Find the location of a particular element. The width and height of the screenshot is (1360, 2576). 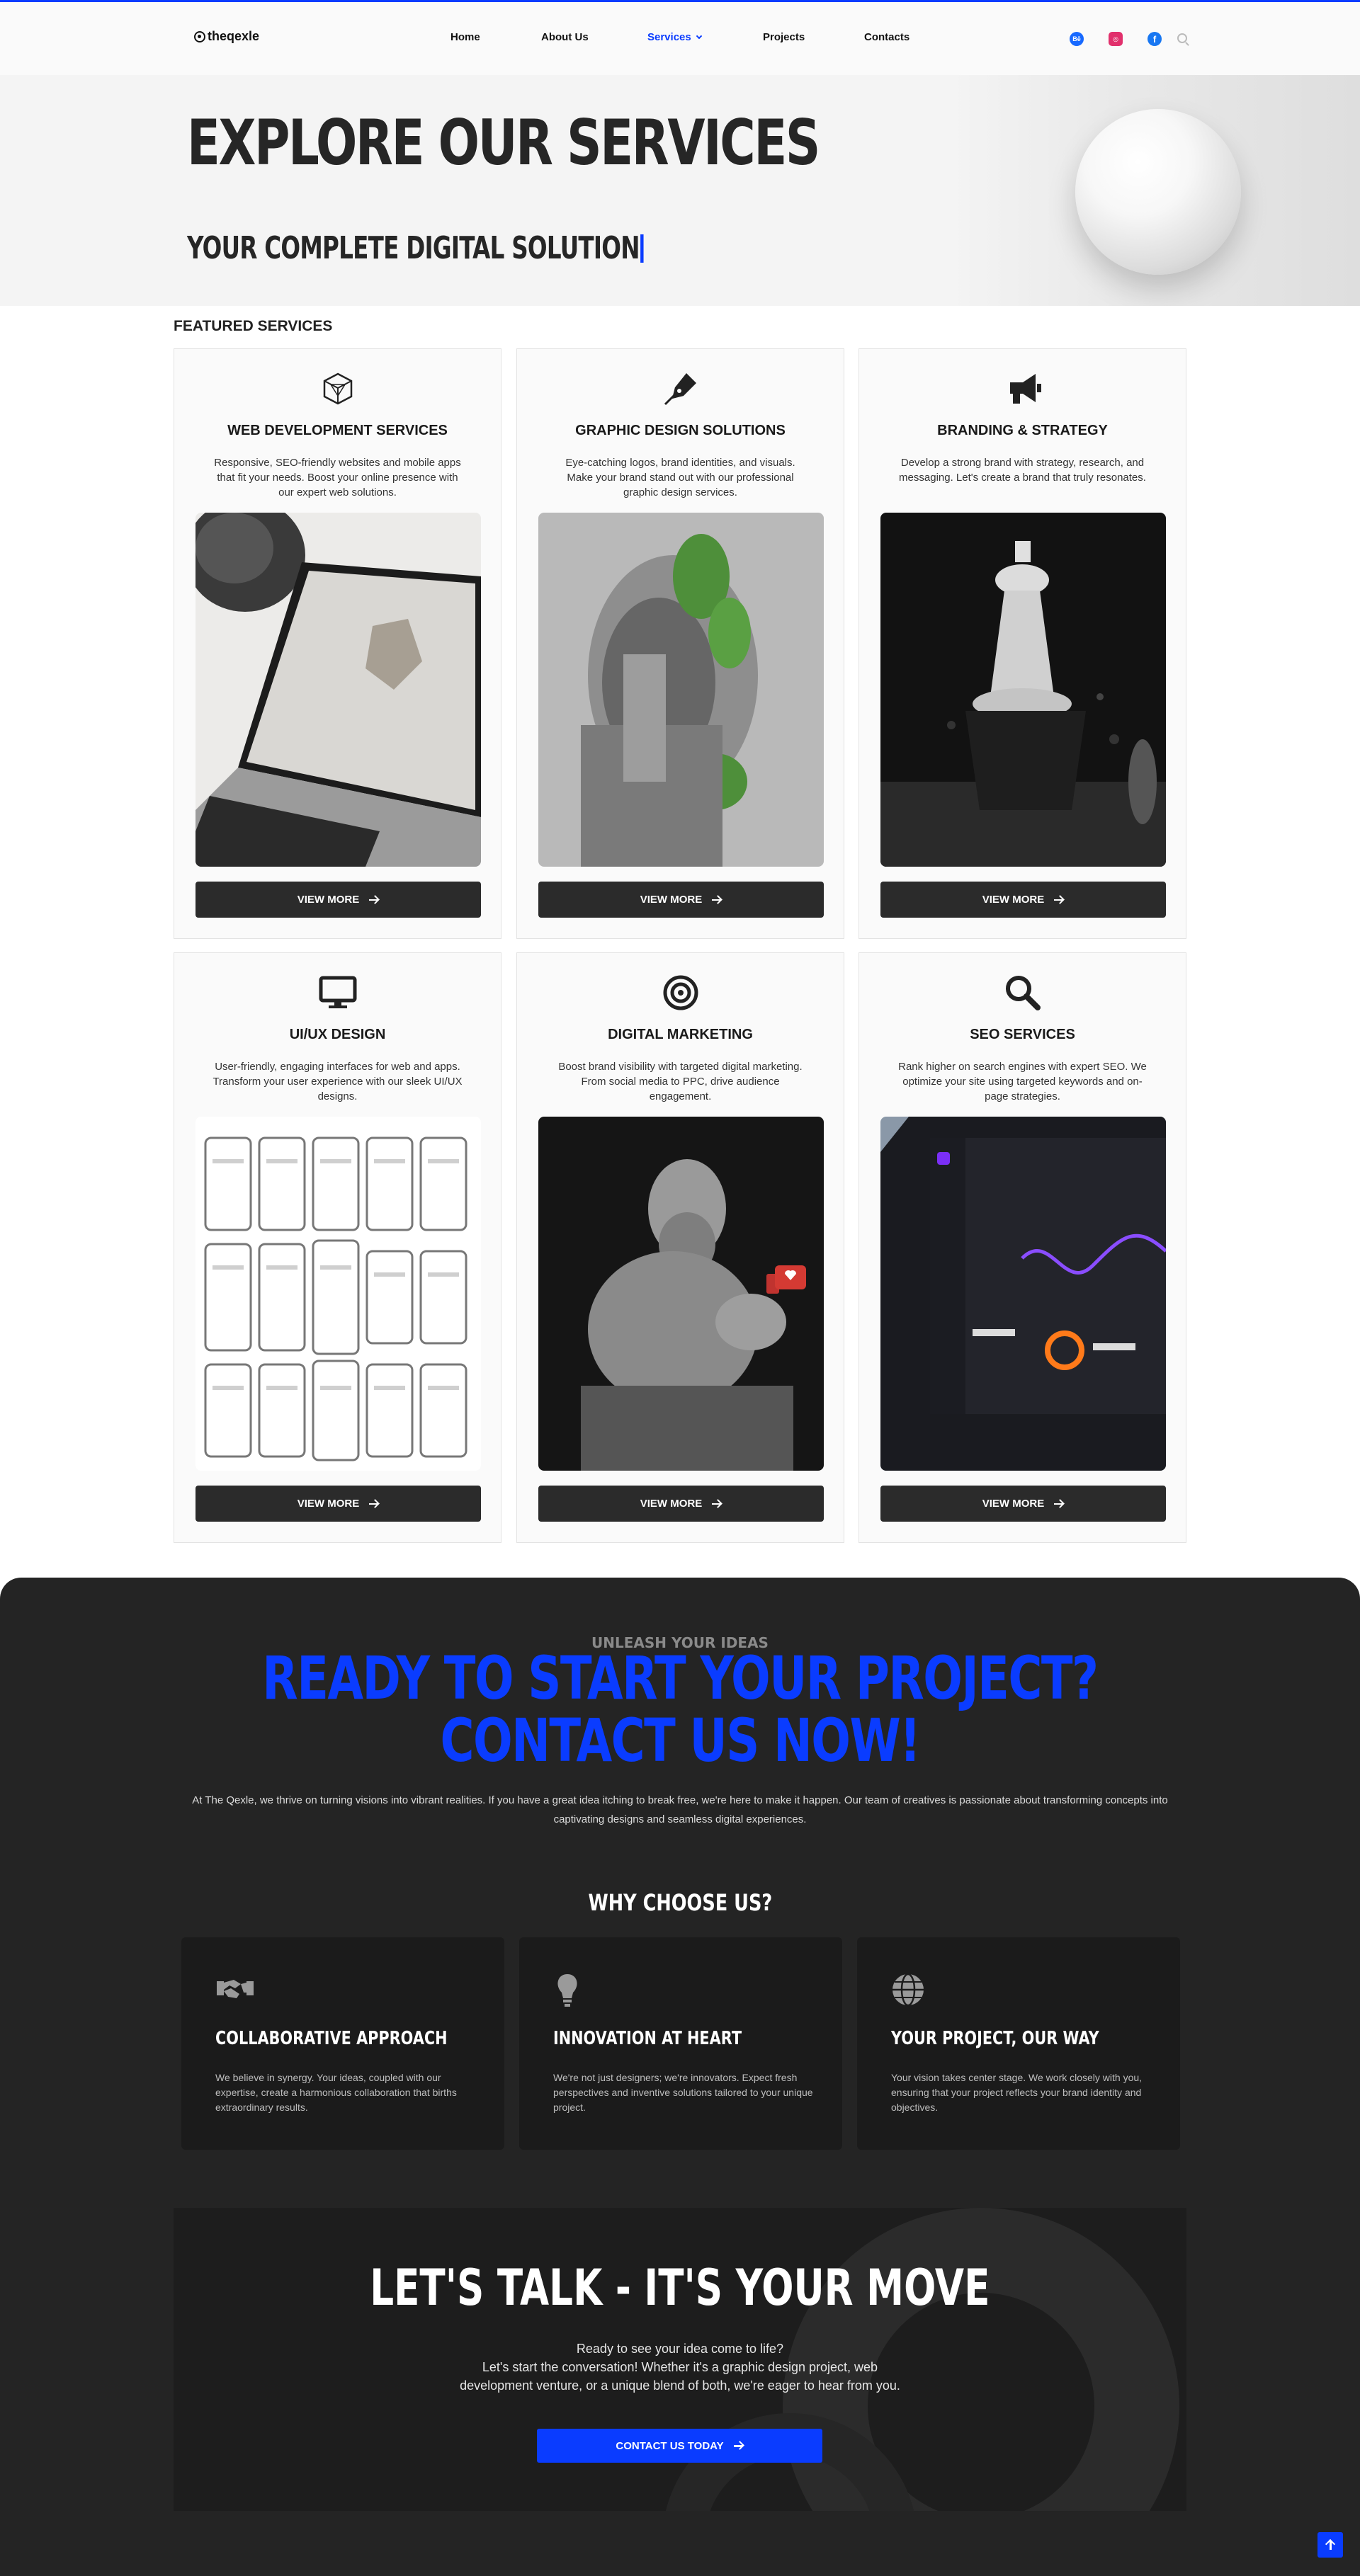

lets-talk-title: LET'S TALK - IT'S YOUR MOVE is located at coordinates (680, 2288).